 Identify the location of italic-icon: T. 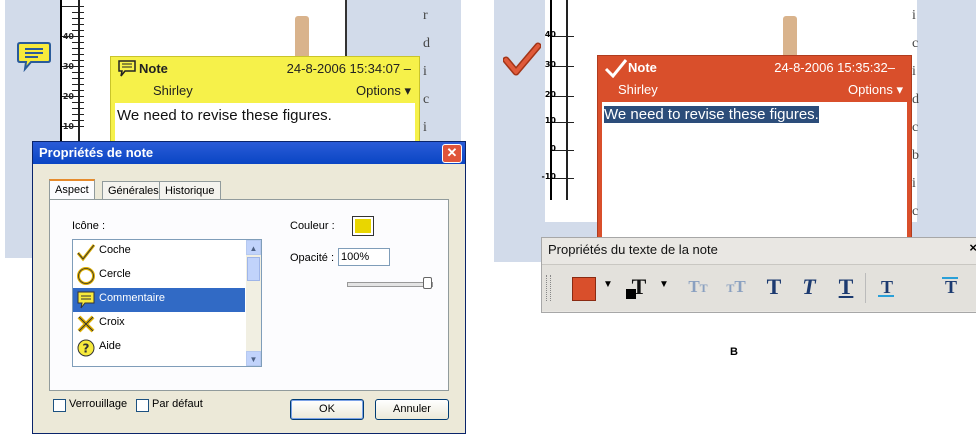
(809, 287).